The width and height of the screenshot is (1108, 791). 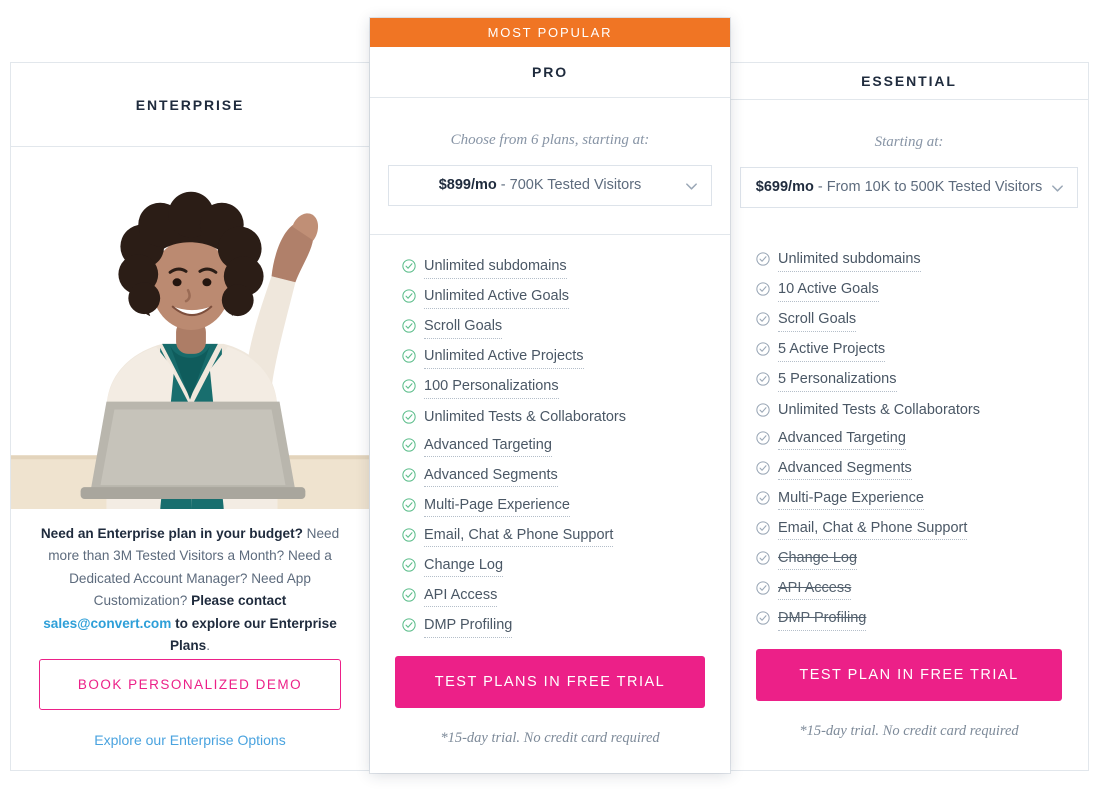 I want to click on plan-header-pro: PRO, so click(x=550, y=73).